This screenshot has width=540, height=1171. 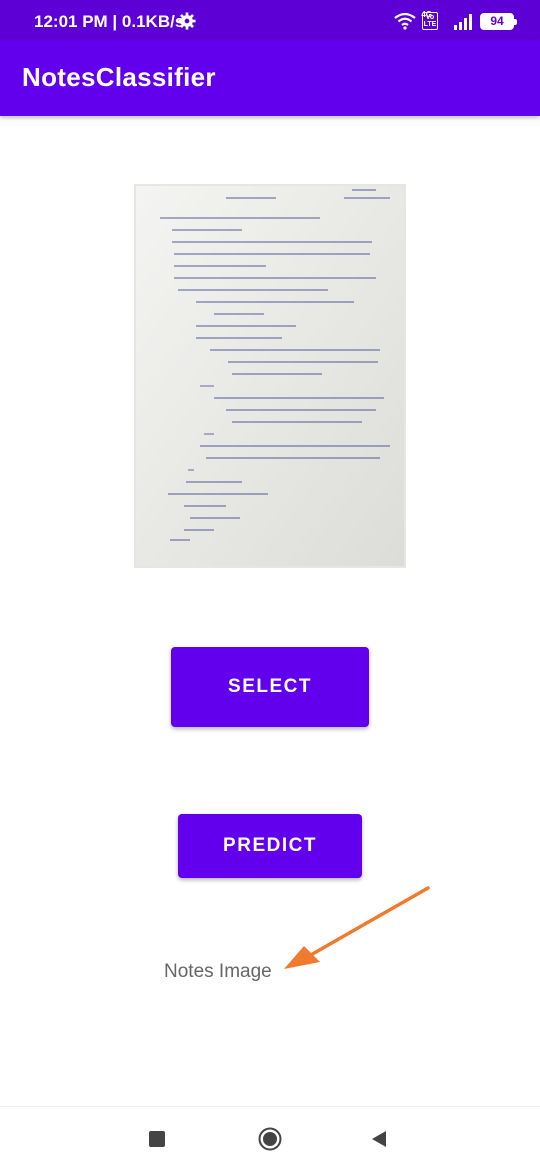 I want to click on notes-image-caption: Notes Image, so click(x=218, y=971).